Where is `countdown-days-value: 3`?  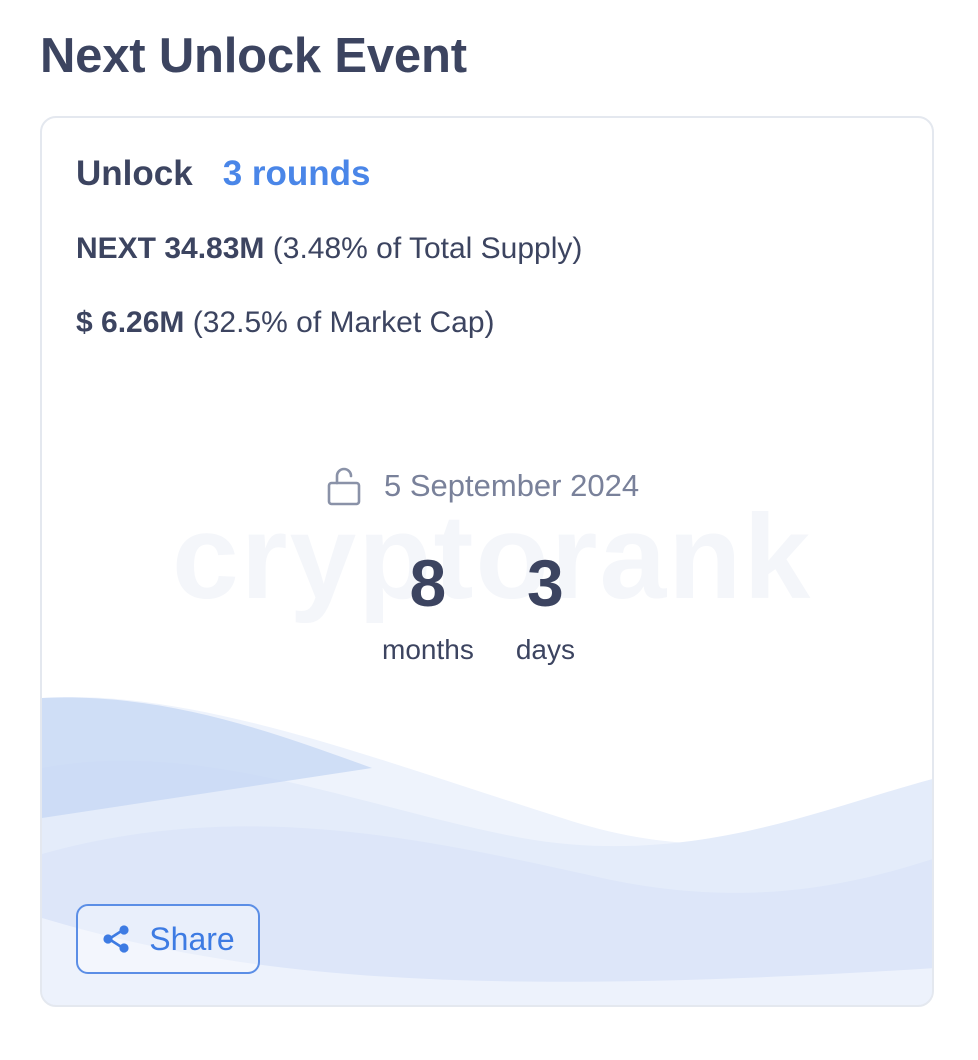 countdown-days-value: 3 is located at coordinates (545, 583).